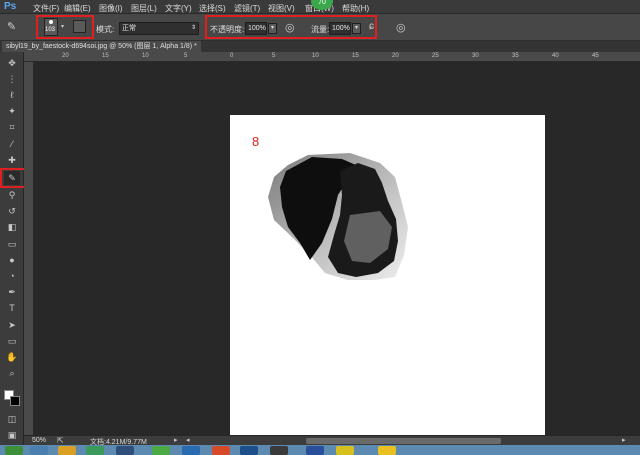 Image resolution: width=640 pixels, height=455 pixels. What do you see at coordinates (12, 95) in the screenshot?
I see `lasso-tool-icon: ℓ` at bounding box center [12, 95].